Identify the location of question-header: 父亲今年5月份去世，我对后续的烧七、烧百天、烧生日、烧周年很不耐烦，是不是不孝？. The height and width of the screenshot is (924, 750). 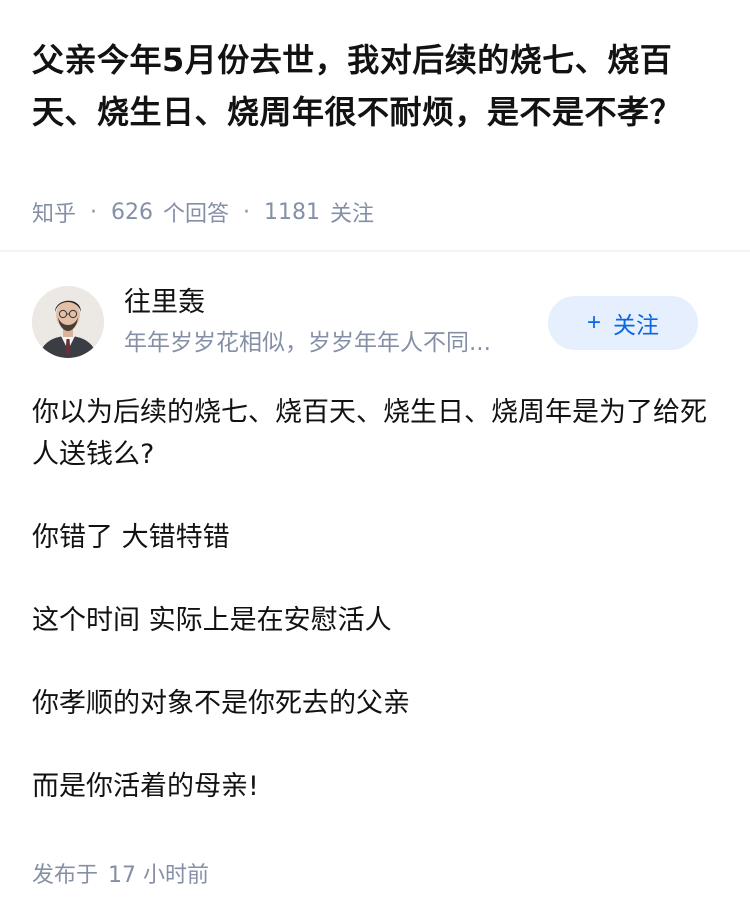
(377, 86).